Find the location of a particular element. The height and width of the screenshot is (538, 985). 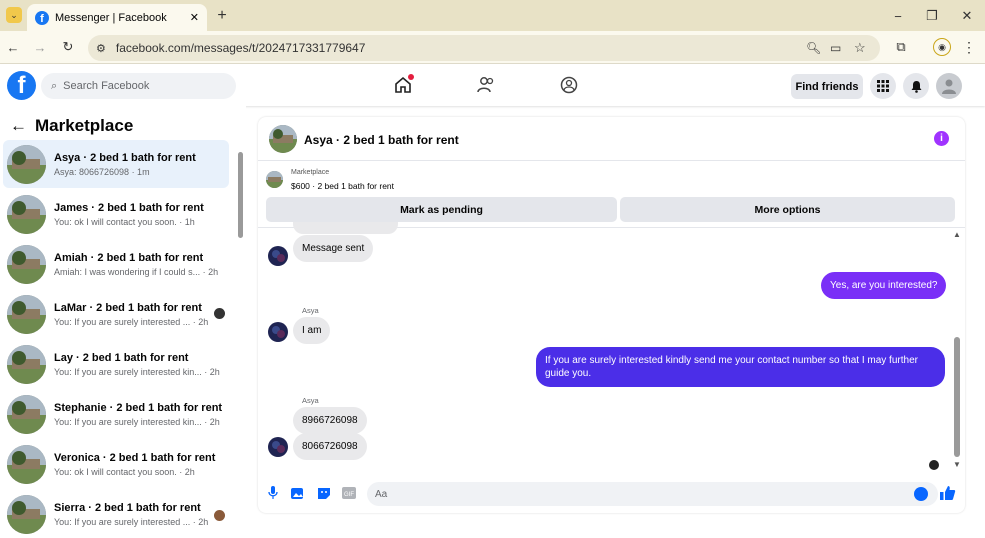

message-input: Aa is located at coordinates (652, 494).